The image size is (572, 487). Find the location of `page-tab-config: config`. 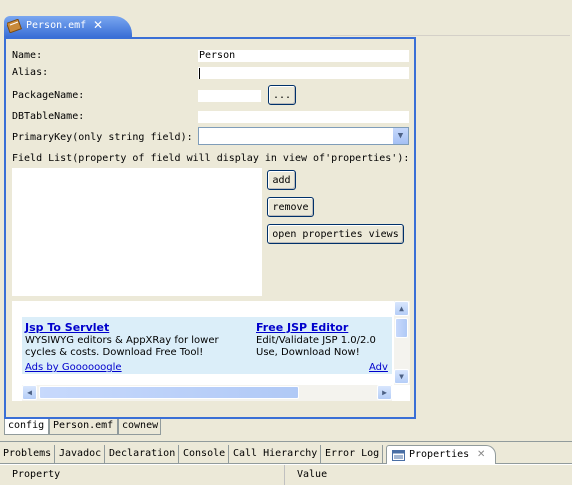

page-tab-config: config is located at coordinates (26, 427).